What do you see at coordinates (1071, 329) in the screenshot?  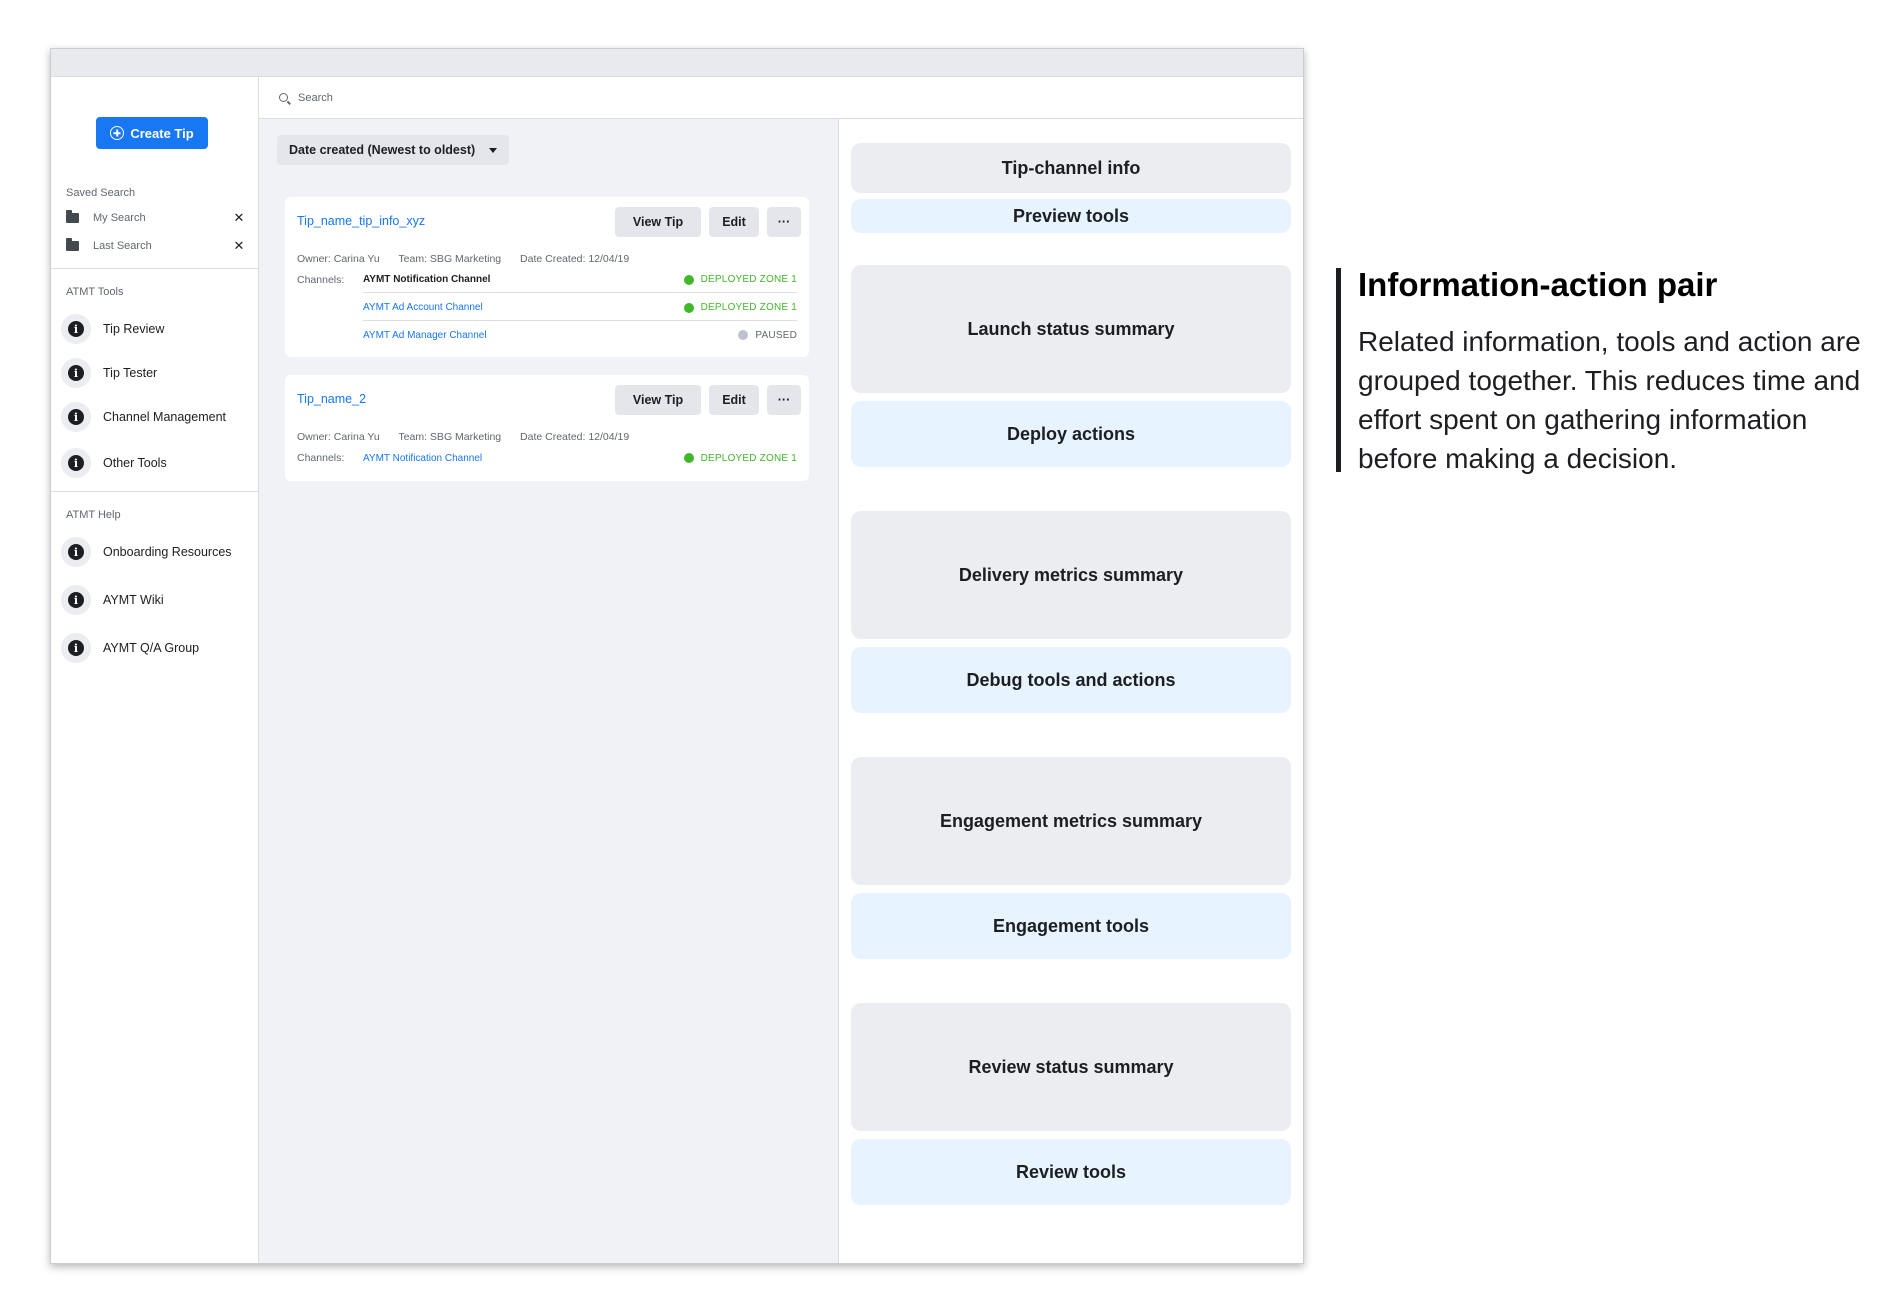 I see `launch-status-summary-block: Launch status summary` at bounding box center [1071, 329].